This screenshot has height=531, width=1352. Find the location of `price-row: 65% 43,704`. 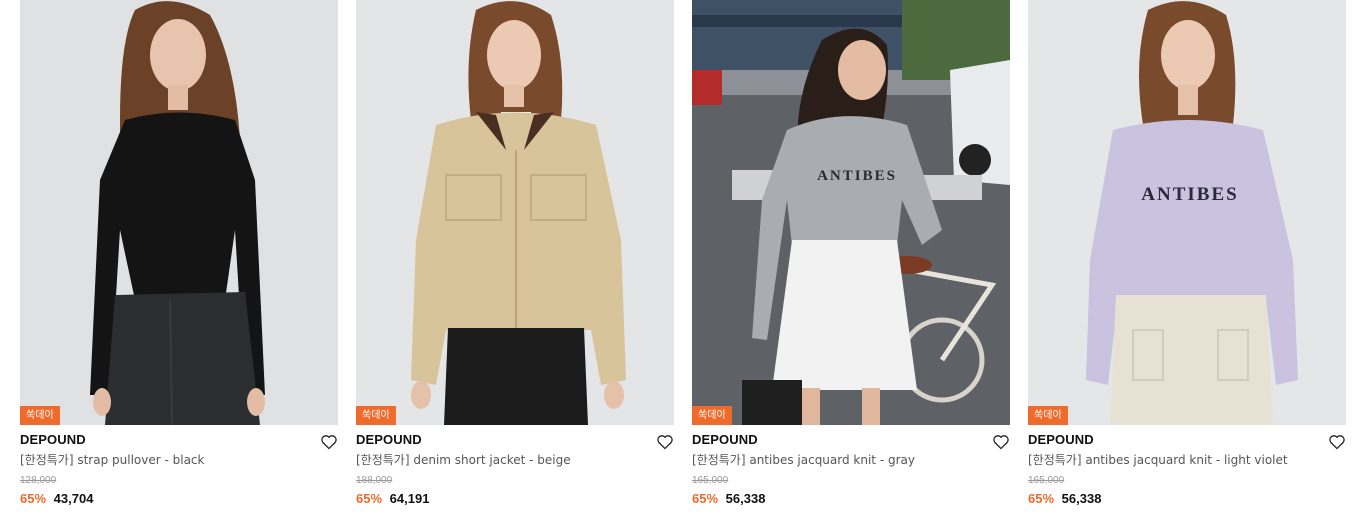

price-row: 65% 43,704 is located at coordinates (179, 499).